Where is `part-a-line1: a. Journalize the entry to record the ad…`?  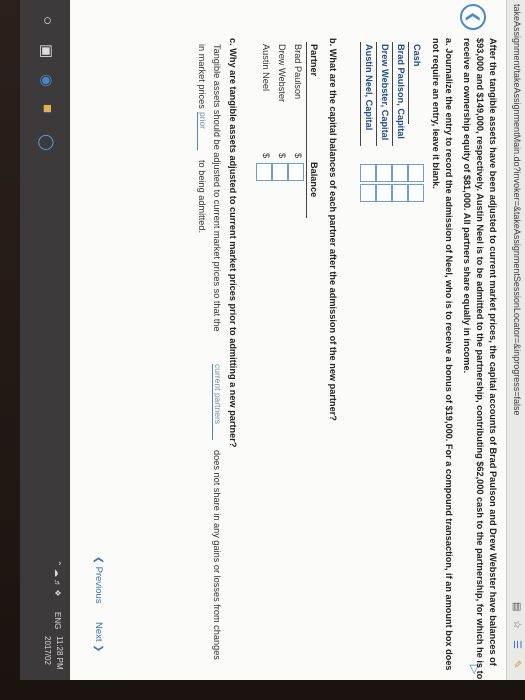 part-a-line1: a. Journalize the entry to record the ad… is located at coordinates (449, 354).